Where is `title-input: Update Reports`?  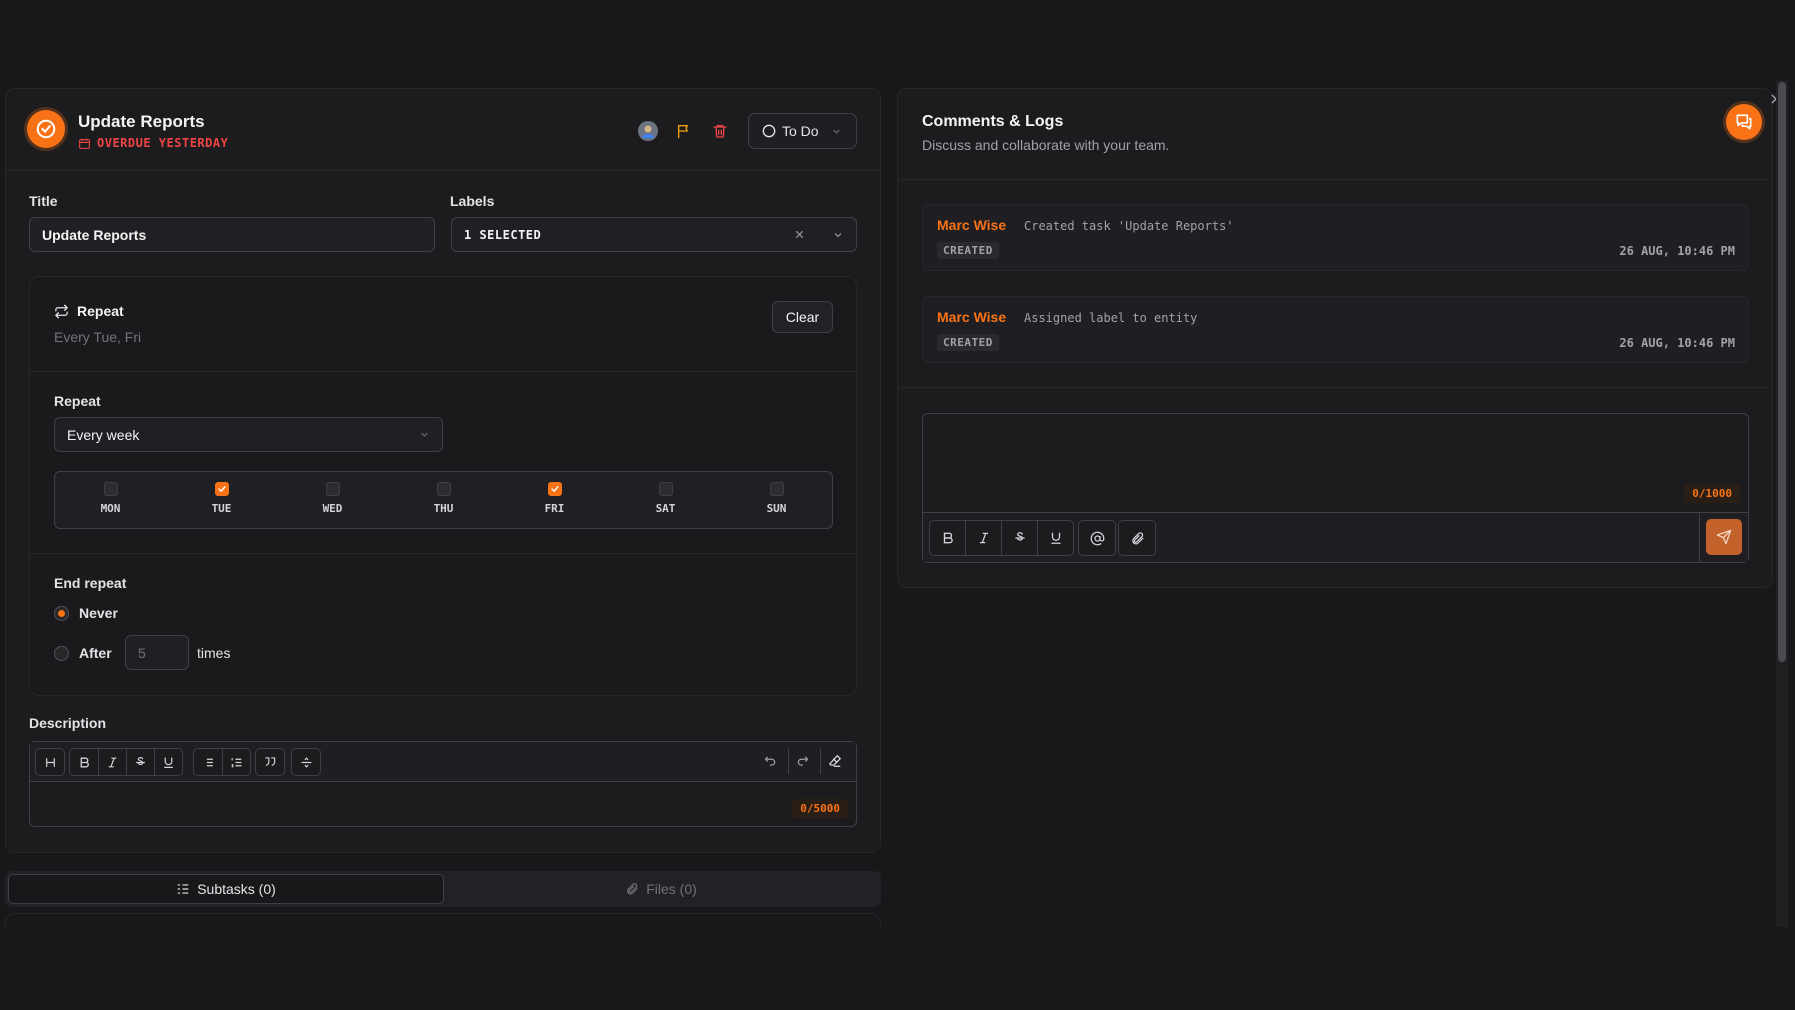
title-input: Update Reports is located at coordinates (232, 234).